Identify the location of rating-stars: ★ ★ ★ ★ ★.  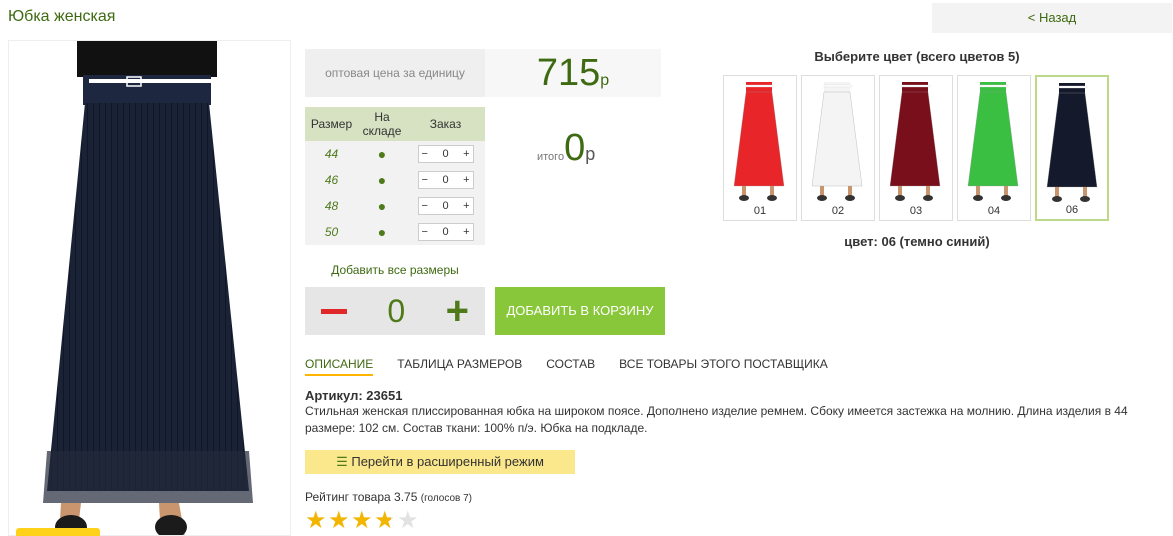
(362, 521).